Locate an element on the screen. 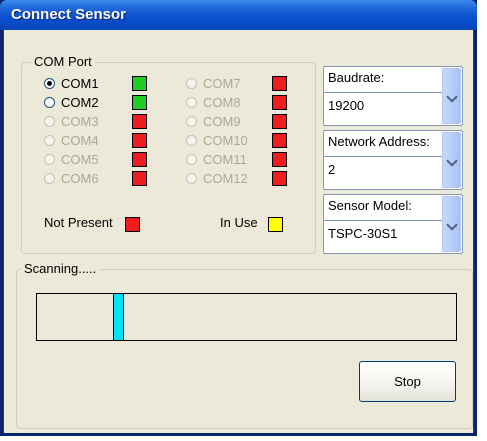 Image resolution: width=487 pixels, height=441 pixels. com-port-label: COM3 is located at coordinates (80, 121).